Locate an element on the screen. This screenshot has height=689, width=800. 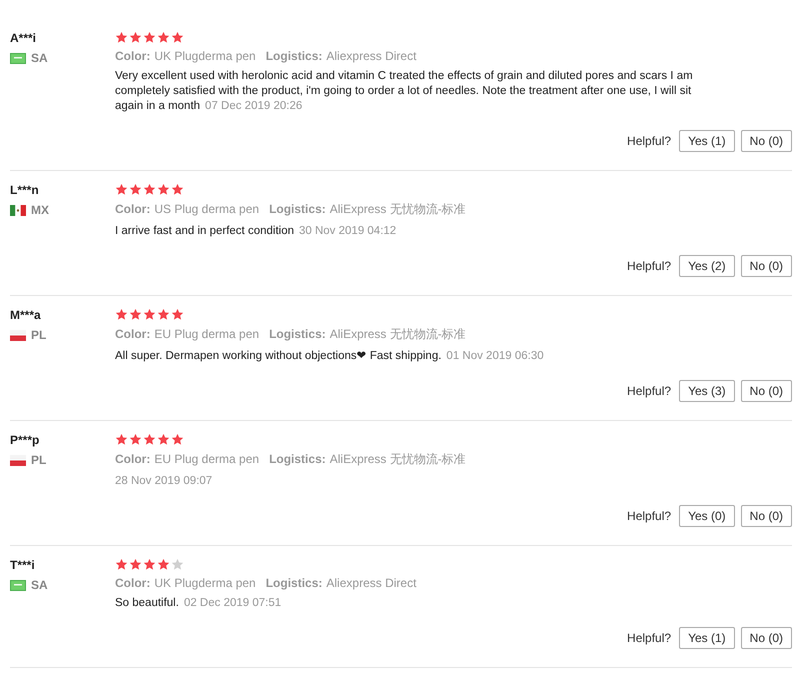
reviewer-name: P***p is located at coordinates (25, 440).